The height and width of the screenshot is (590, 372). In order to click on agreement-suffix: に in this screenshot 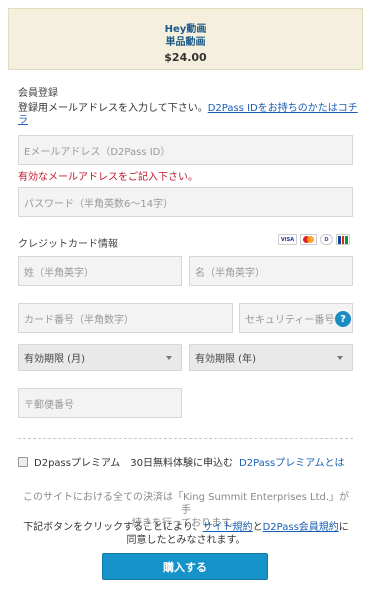, I will do `click(343, 527)`.